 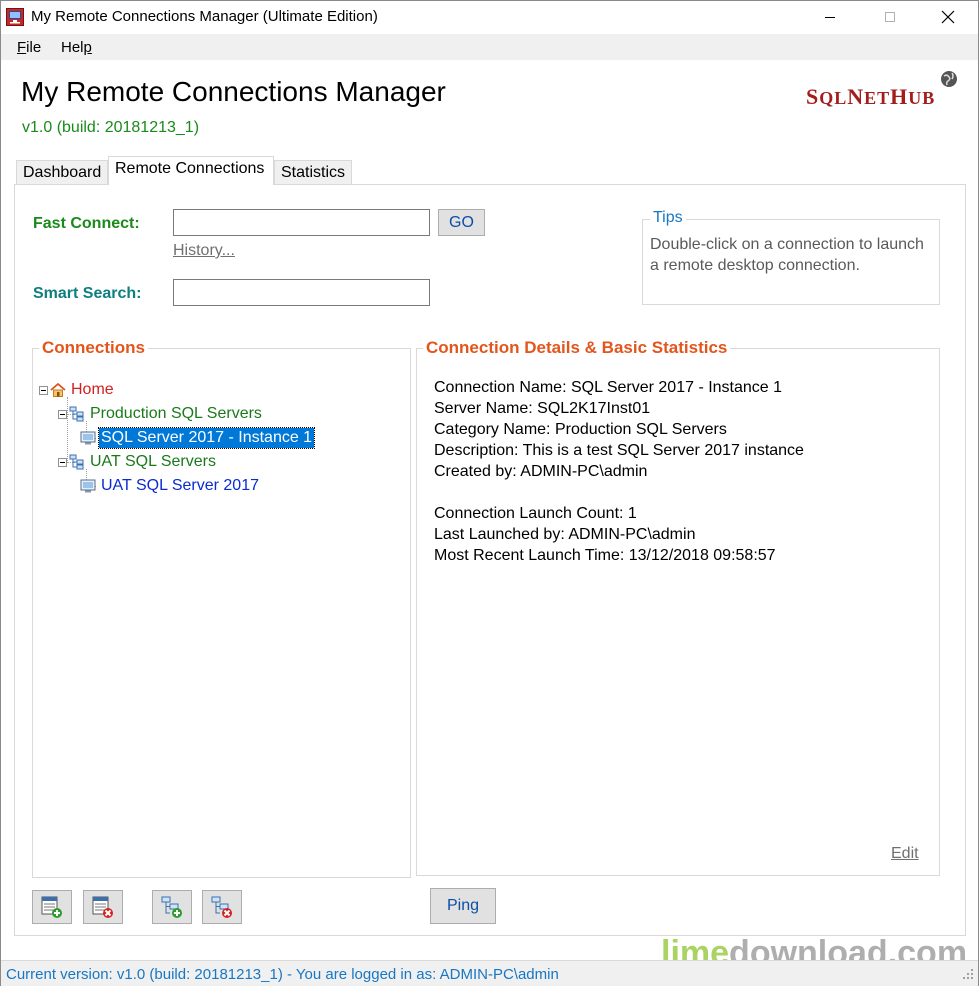 I want to click on delete-connection-button, so click(x=103, y=907).